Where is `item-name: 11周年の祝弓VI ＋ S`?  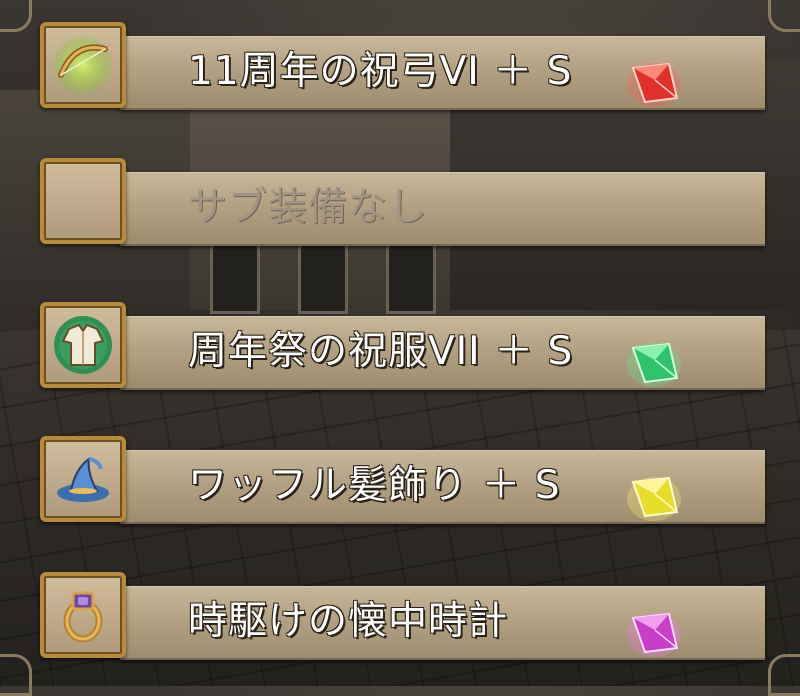
item-name: 11周年の祝弓VI ＋ S is located at coordinates (380, 71).